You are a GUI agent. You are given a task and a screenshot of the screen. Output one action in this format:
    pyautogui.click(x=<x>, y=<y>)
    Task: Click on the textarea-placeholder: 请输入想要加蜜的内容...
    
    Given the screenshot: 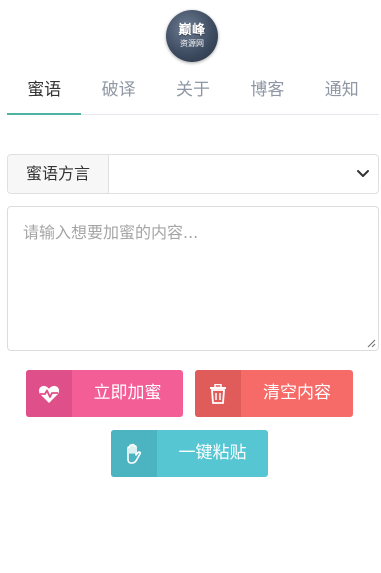 What is the action you would take?
    pyautogui.click(x=111, y=232)
    